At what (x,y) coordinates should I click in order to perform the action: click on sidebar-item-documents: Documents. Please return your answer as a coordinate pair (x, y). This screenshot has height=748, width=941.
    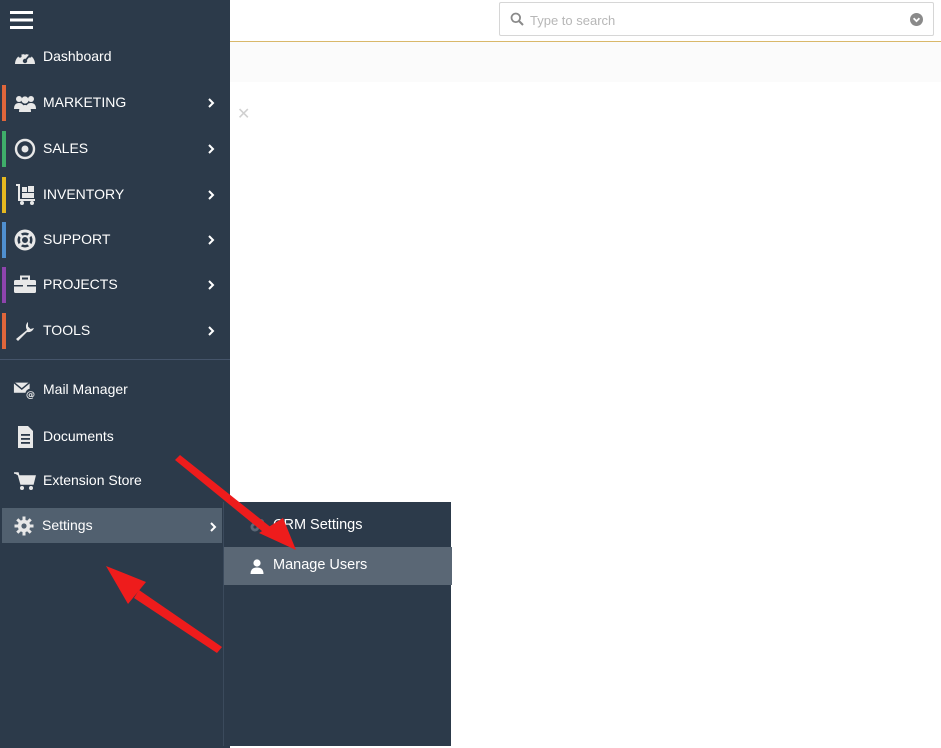
    Looking at the image, I should click on (115, 437).